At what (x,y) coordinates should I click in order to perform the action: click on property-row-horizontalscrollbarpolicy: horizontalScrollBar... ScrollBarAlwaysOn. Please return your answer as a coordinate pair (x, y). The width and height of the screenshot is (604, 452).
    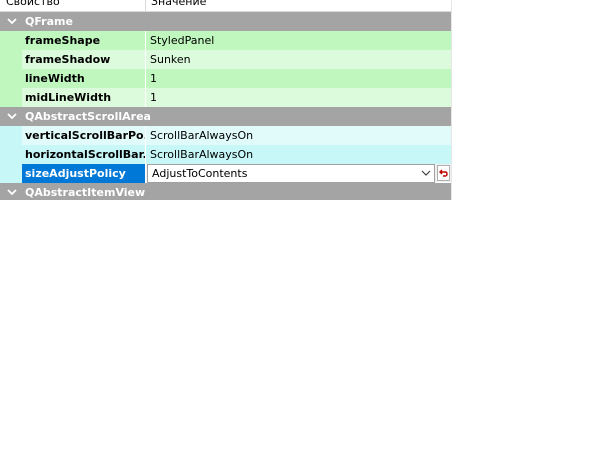
    Looking at the image, I should click on (225, 154).